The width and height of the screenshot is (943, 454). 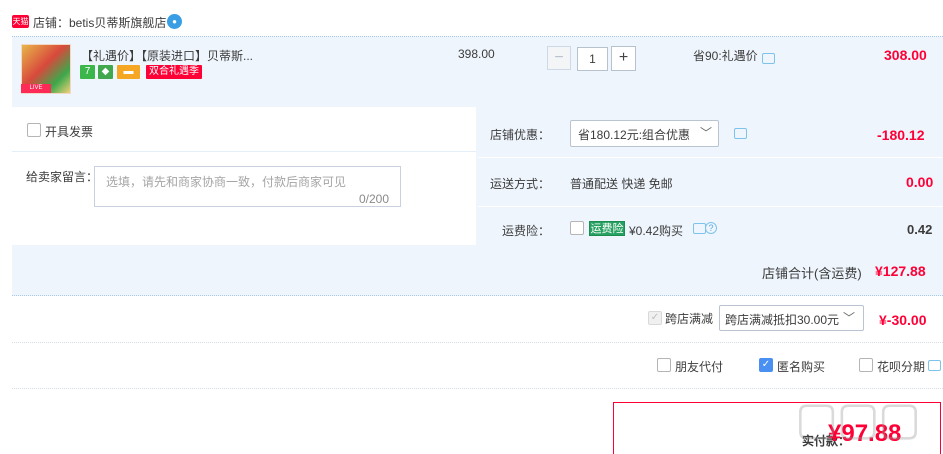 I want to click on discount-note: 省90:礼遇价, so click(x=725, y=56).